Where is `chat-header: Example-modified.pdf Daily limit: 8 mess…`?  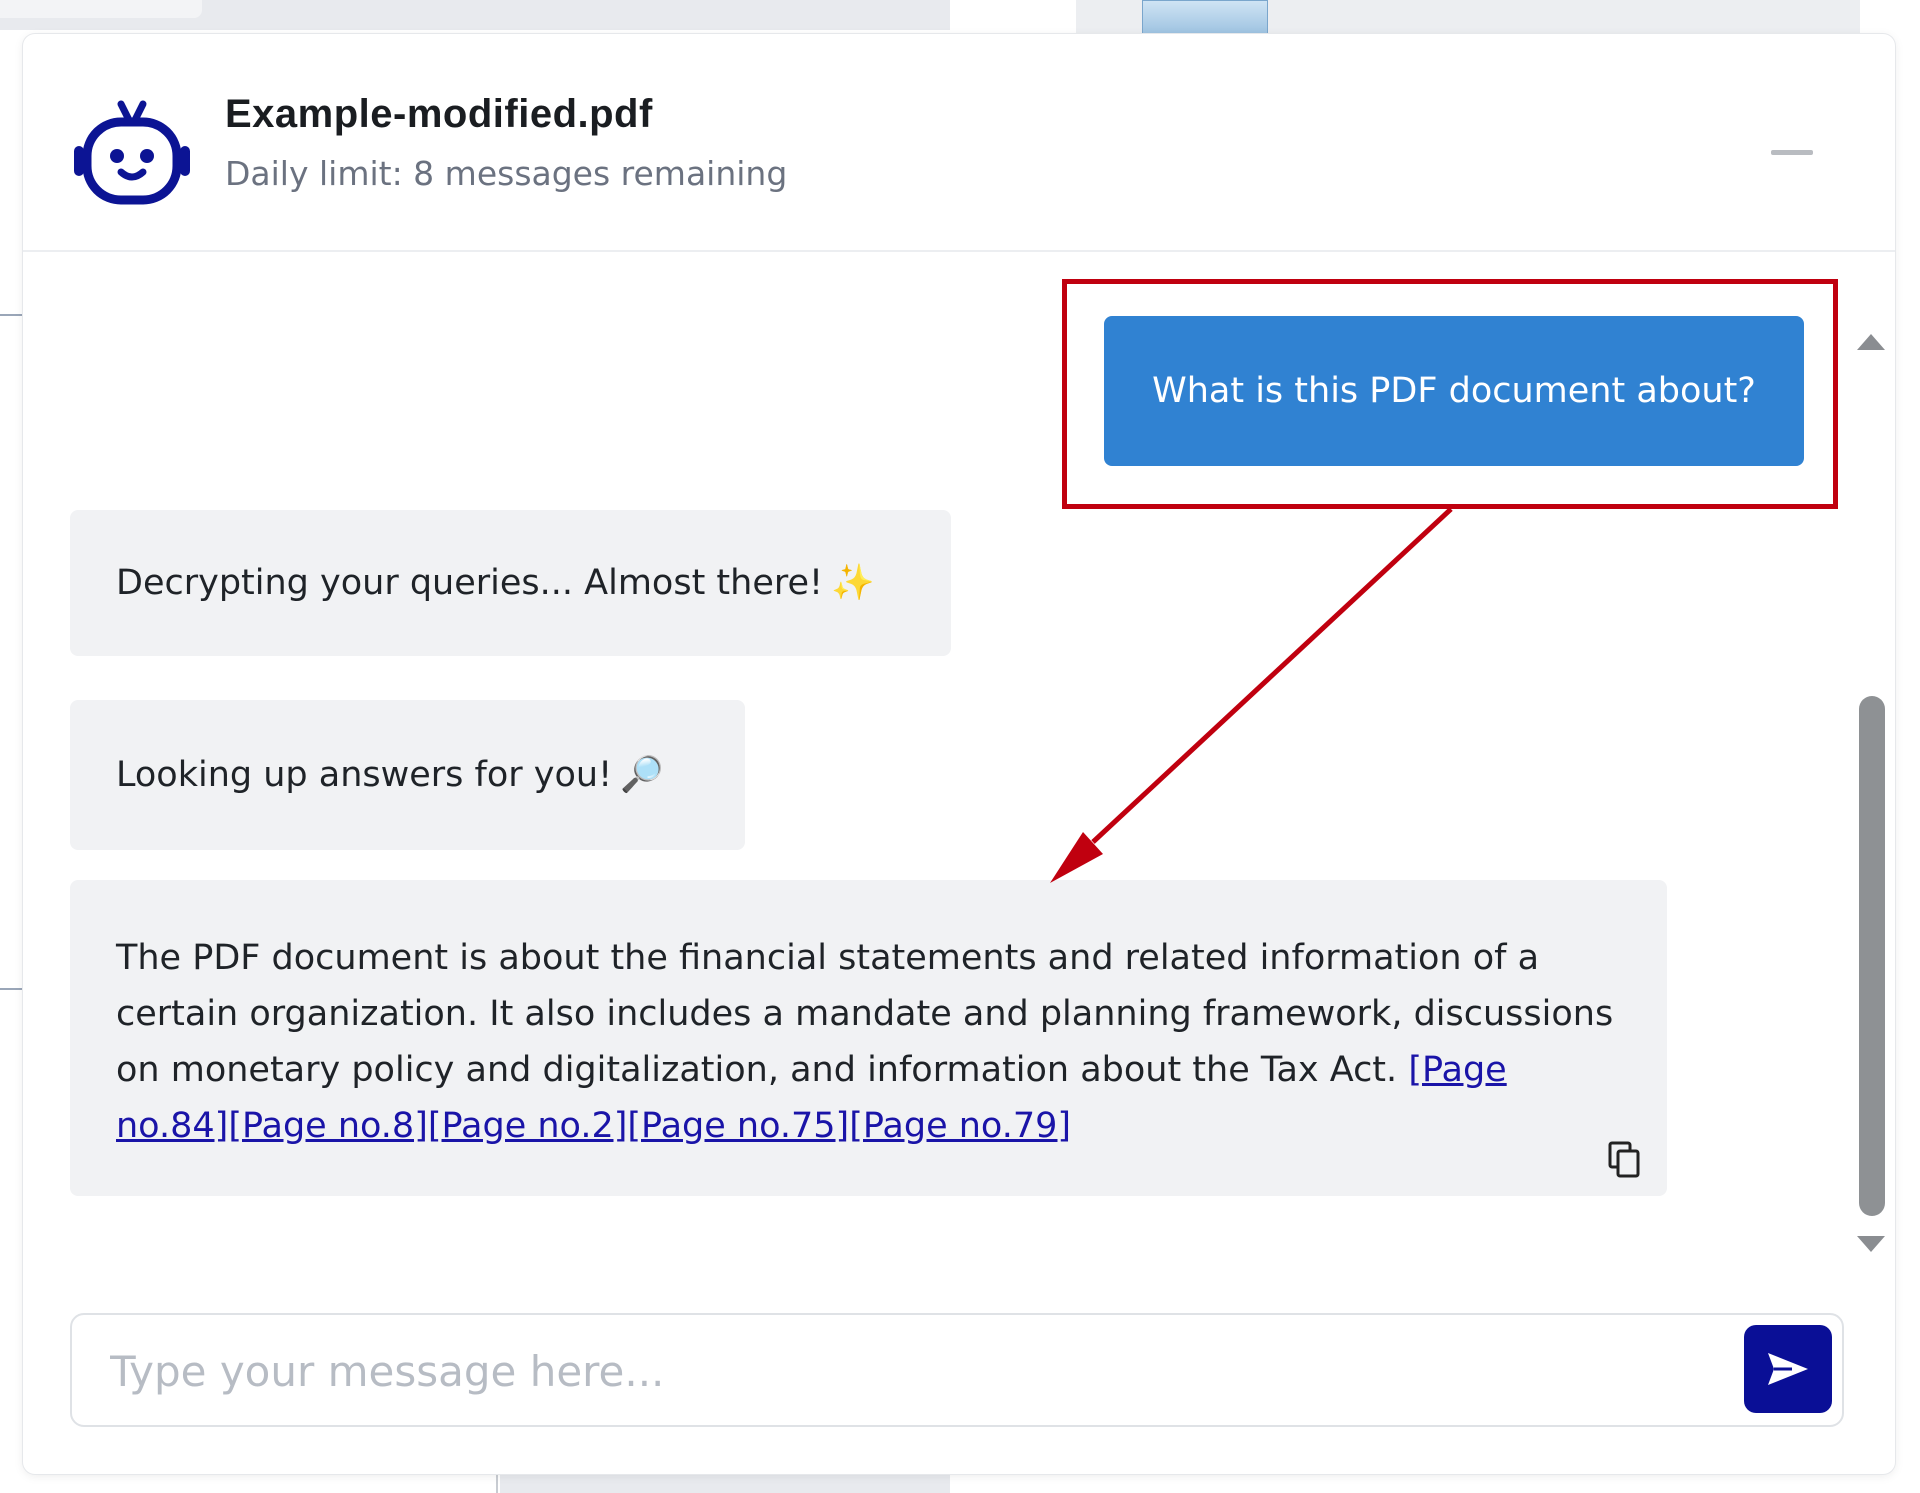
chat-header: Example-modified.pdf Daily limit: 8 mess… is located at coordinates (959, 143).